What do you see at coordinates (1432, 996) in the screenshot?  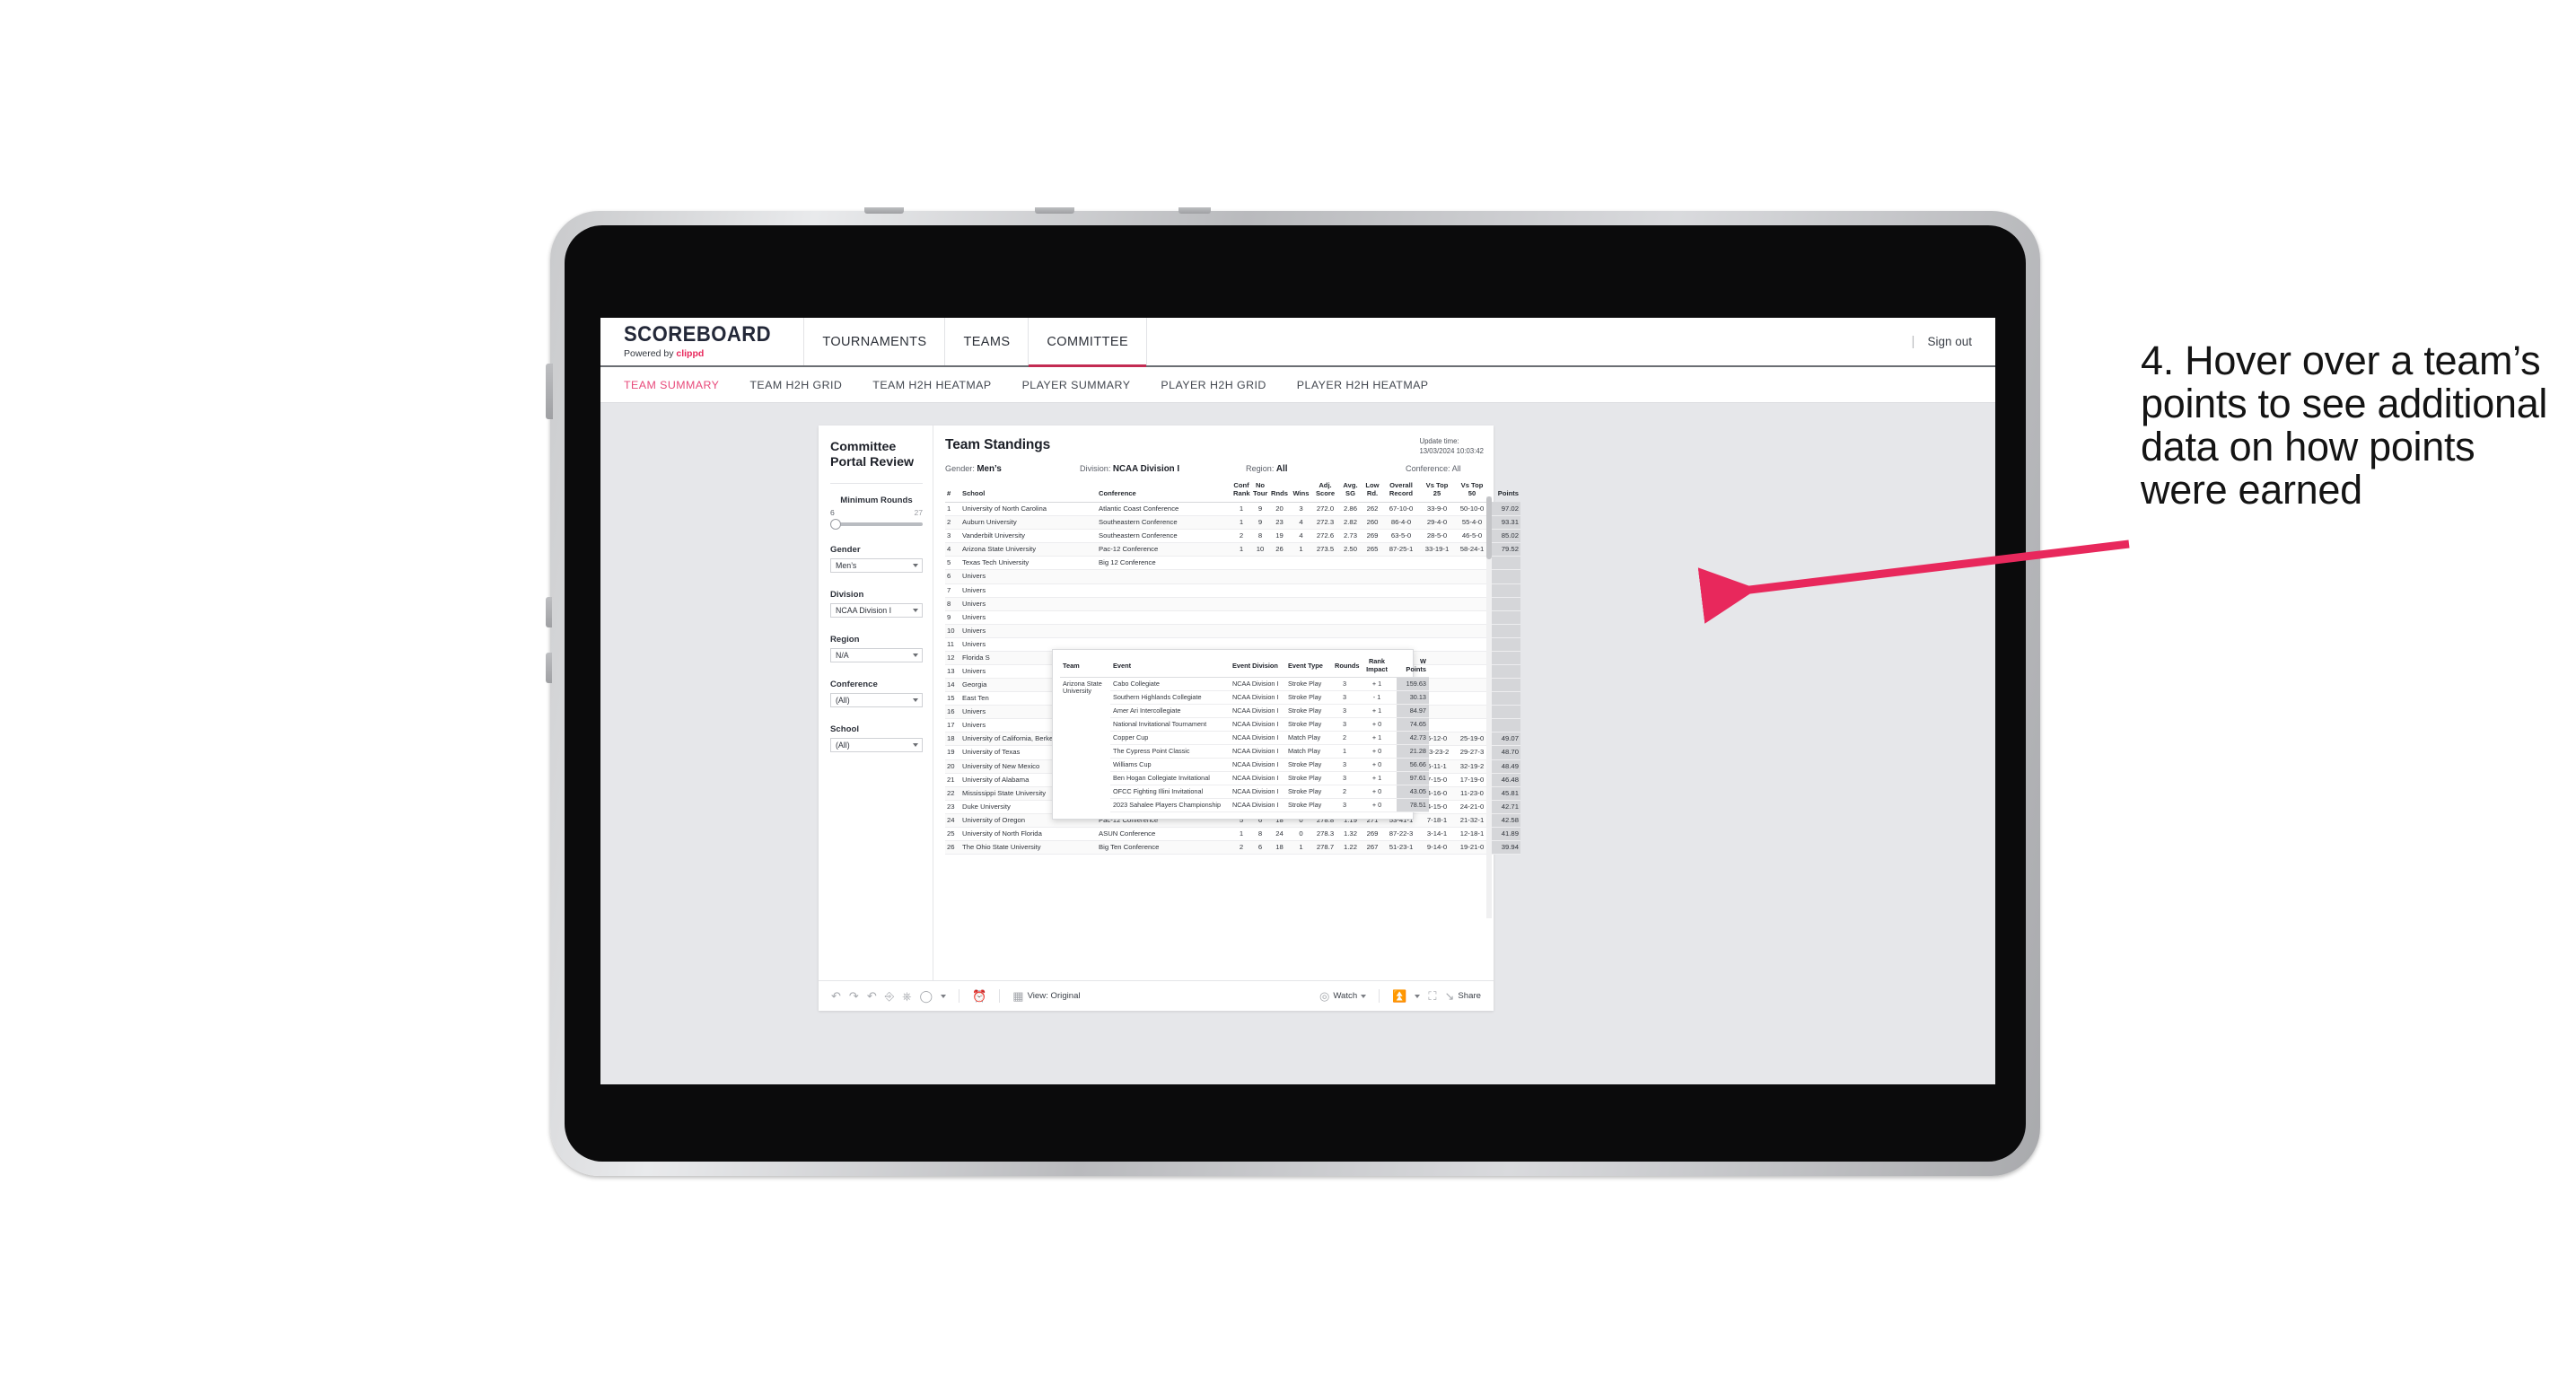 I see `fullscreen-icon: ⛶` at bounding box center [1432, 996].